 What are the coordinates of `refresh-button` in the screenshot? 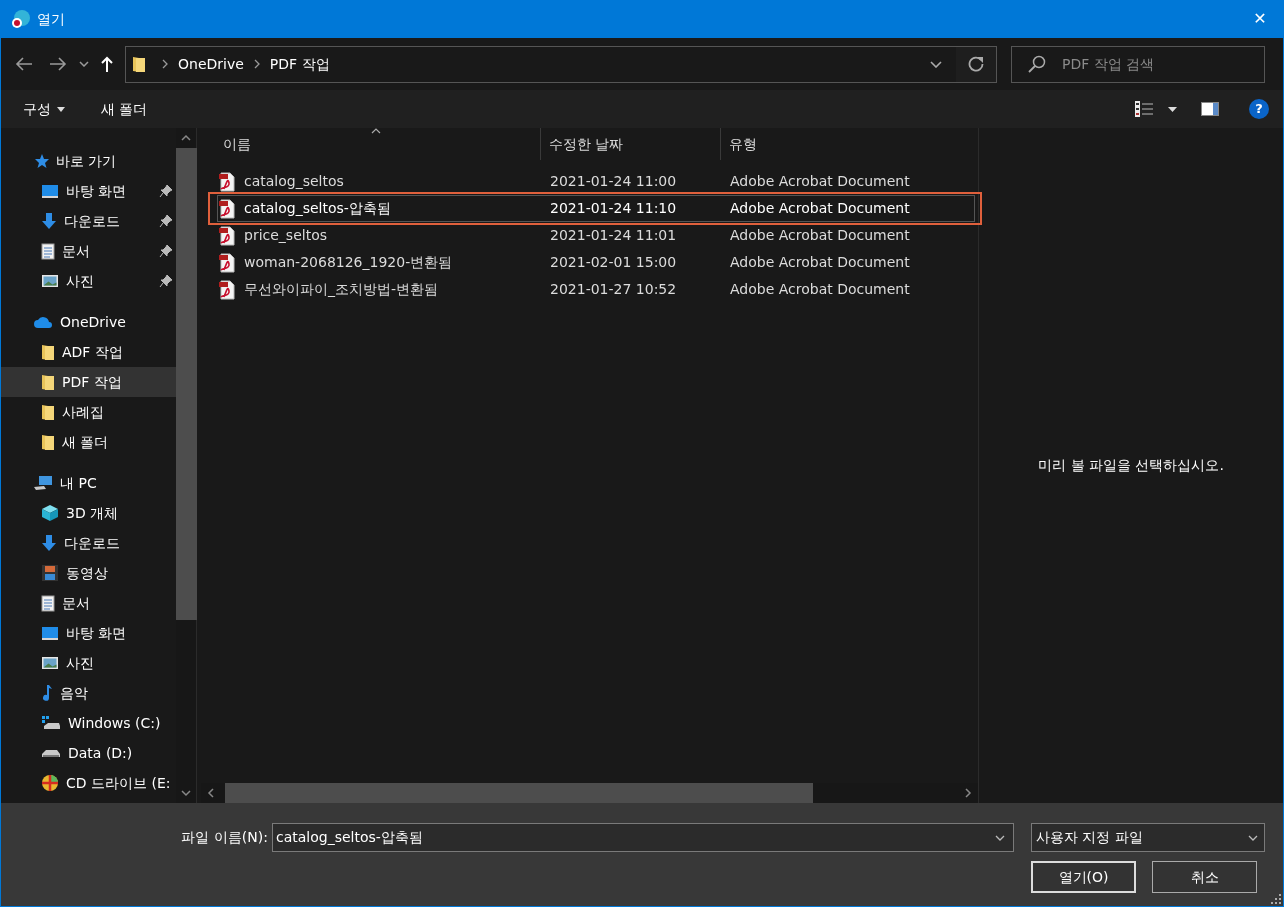 It's located at (976, 64).